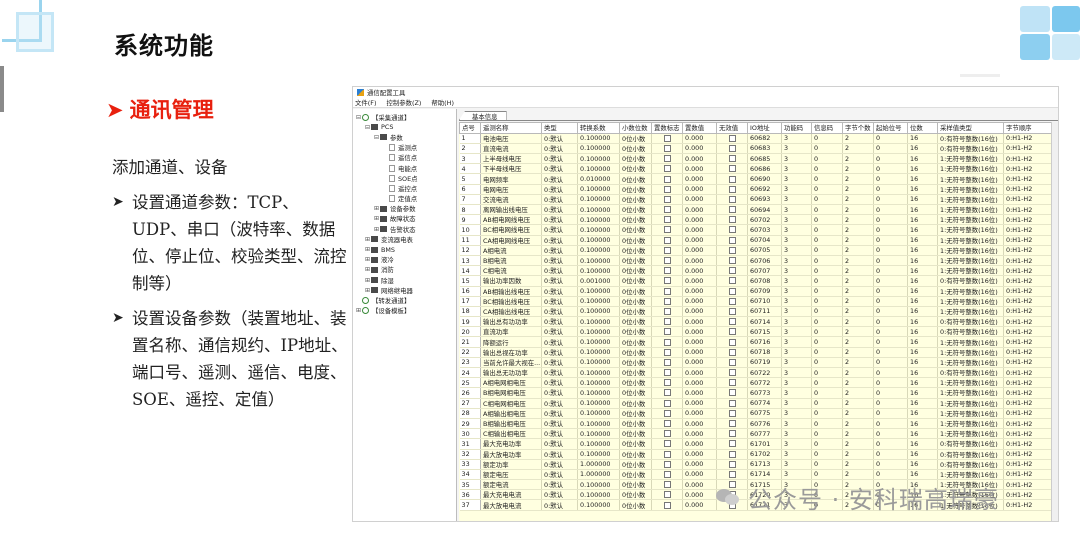 This screenshot has height=544, width=1080. What do you see at coordinates (470, 413) in the screenshot?
I see `row-number-cell: 28` at bounding box center [470, 413].